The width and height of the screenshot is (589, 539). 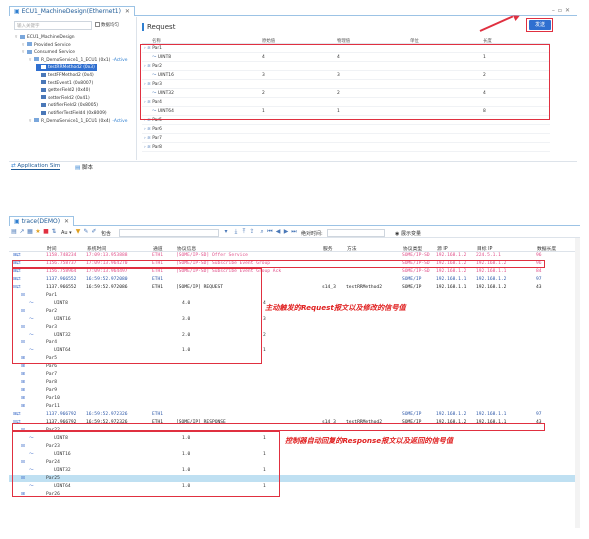 I want to click on tree-item-label: testEvent1 (0x8007), so click(x=71, y=83).